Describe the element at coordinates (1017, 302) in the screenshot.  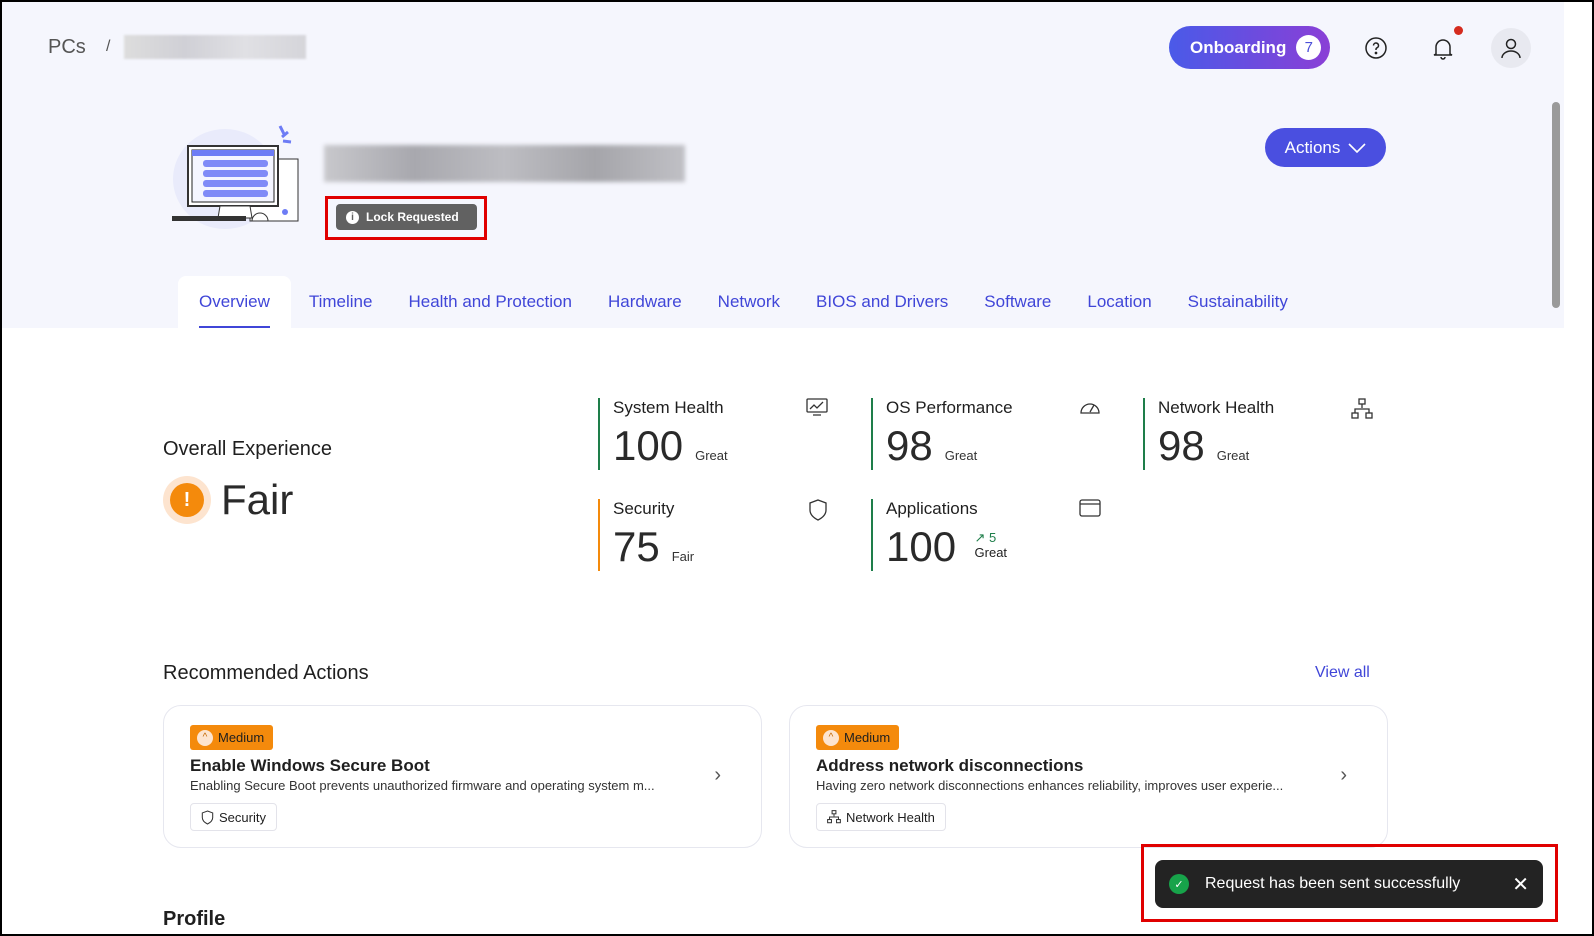
I see `tab-software: Software` at that location.